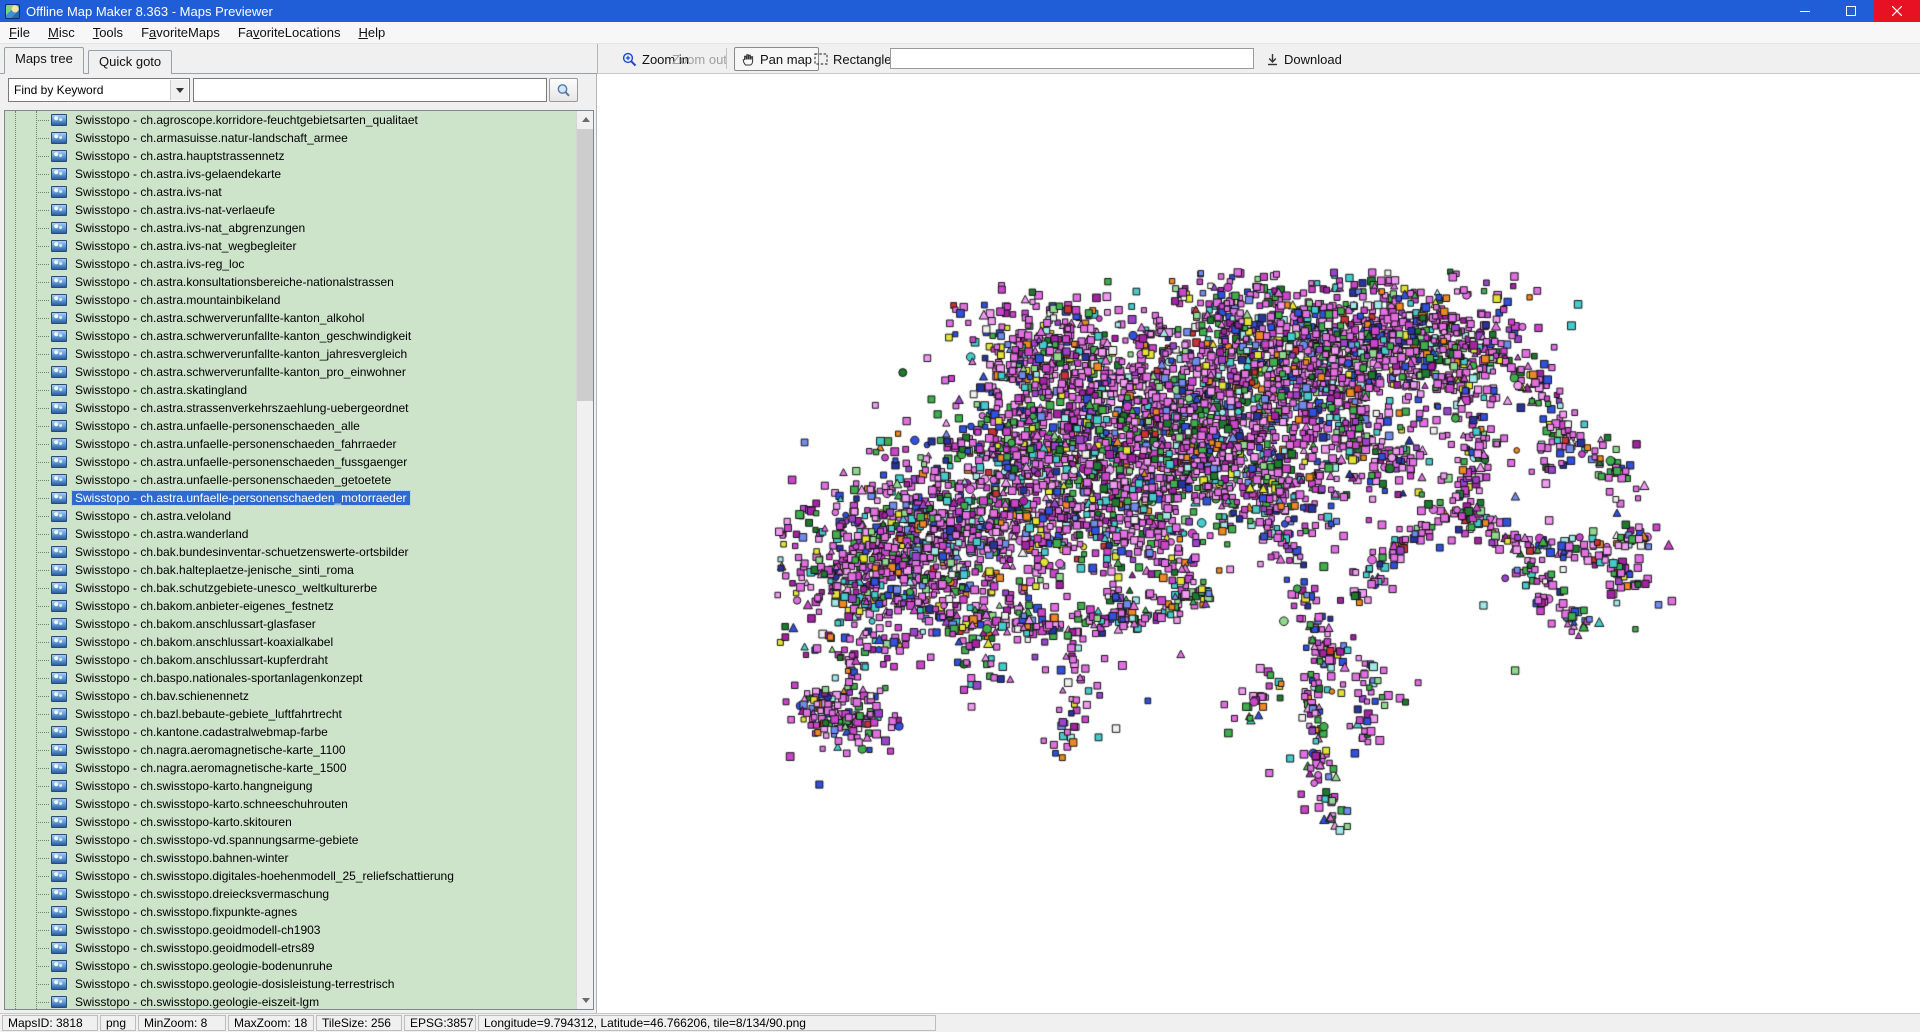 This screenshot has height=1032, width=1920. I want to click on search-mode-combobox: Find by Keyword, so click(99, 90).